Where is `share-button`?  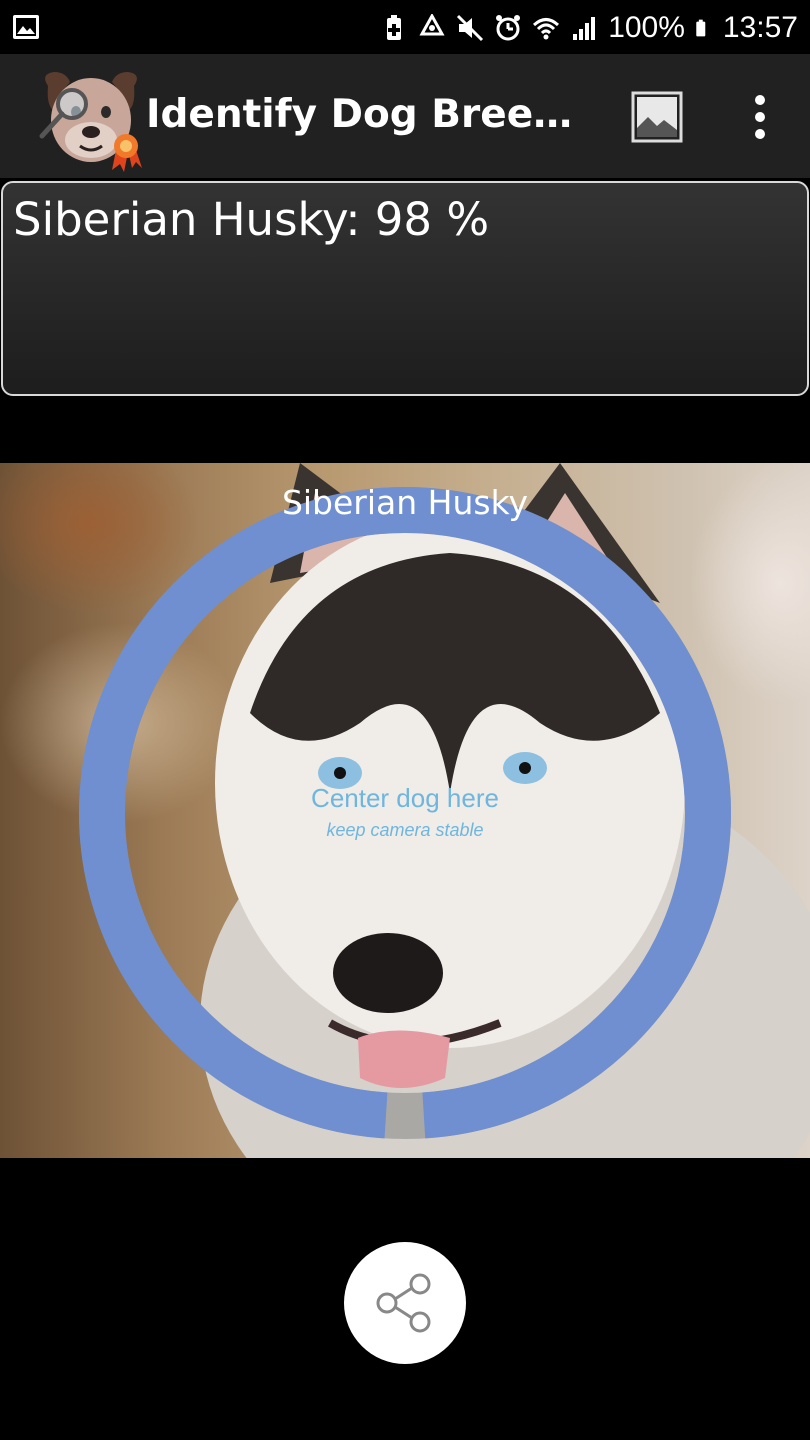
share-button is located at coordinates (405, 1303).